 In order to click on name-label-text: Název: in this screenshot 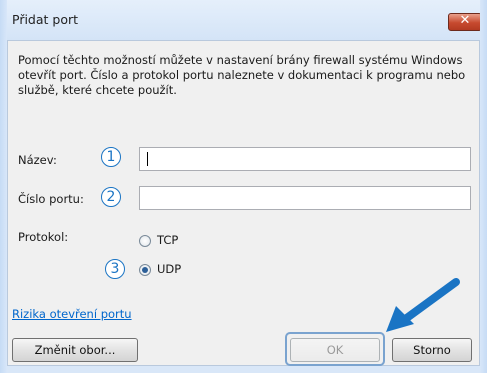, I will do `click(37, 160)`.